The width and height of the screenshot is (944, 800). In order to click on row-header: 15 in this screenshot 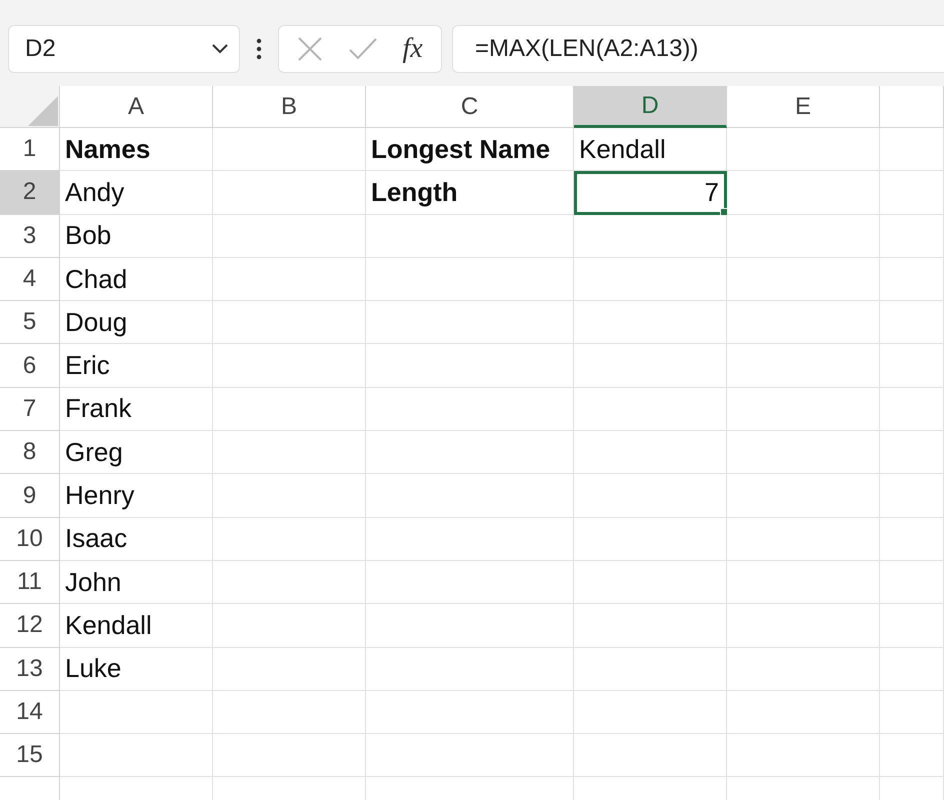, I will do `click(30, 756)`.